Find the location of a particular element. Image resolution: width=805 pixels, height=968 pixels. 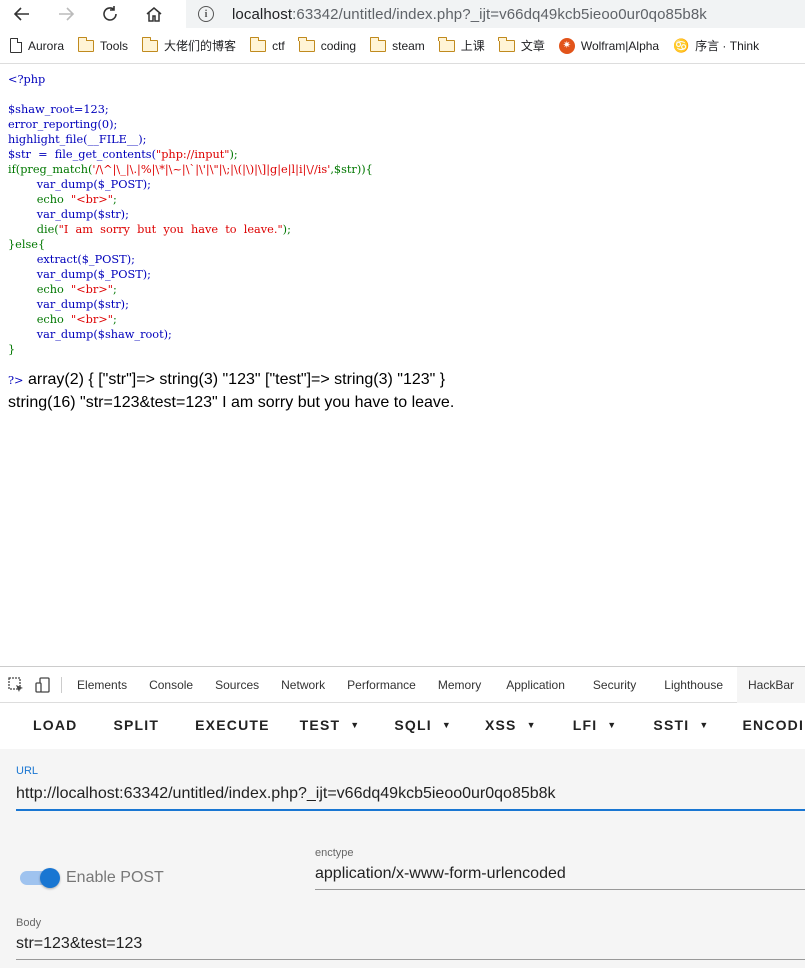

reload-button is located at coordinates (110, 14).